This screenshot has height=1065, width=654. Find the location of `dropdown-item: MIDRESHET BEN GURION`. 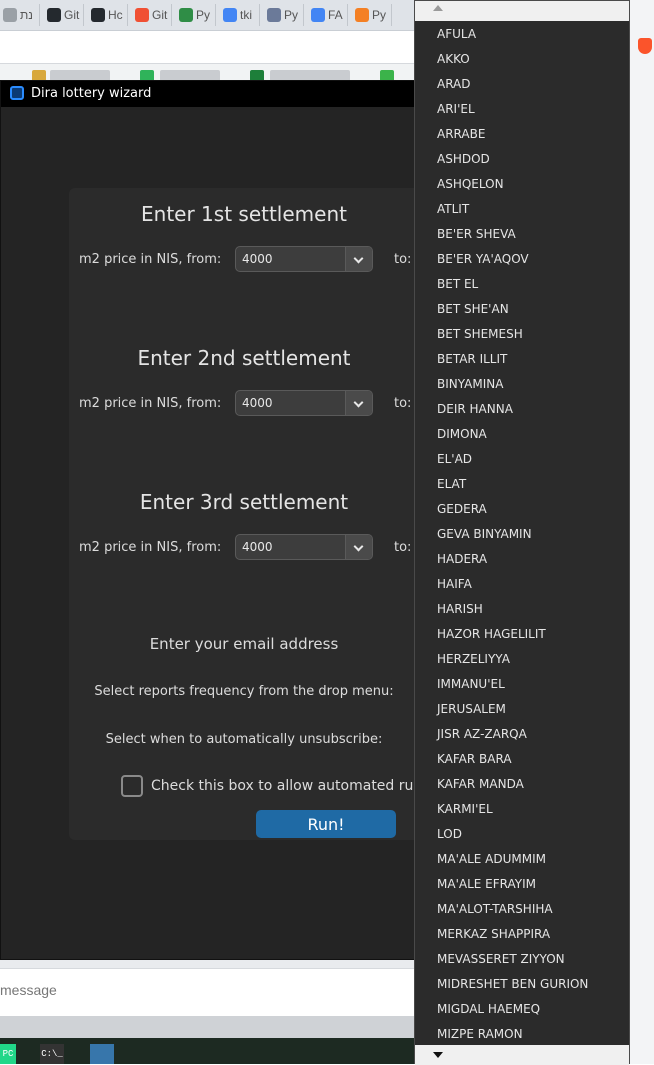

dropdown-item: MIDRESHET BEN GURION is located at coordinates (512, 984).